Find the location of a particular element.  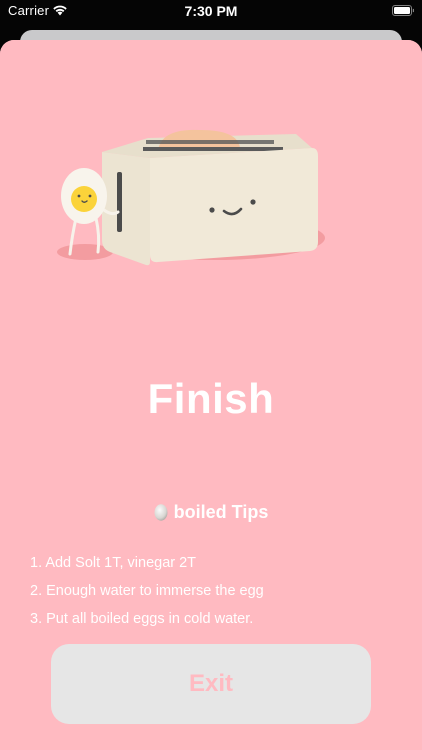

status-time: 7:30 PM is located at coordinates (211, 11).